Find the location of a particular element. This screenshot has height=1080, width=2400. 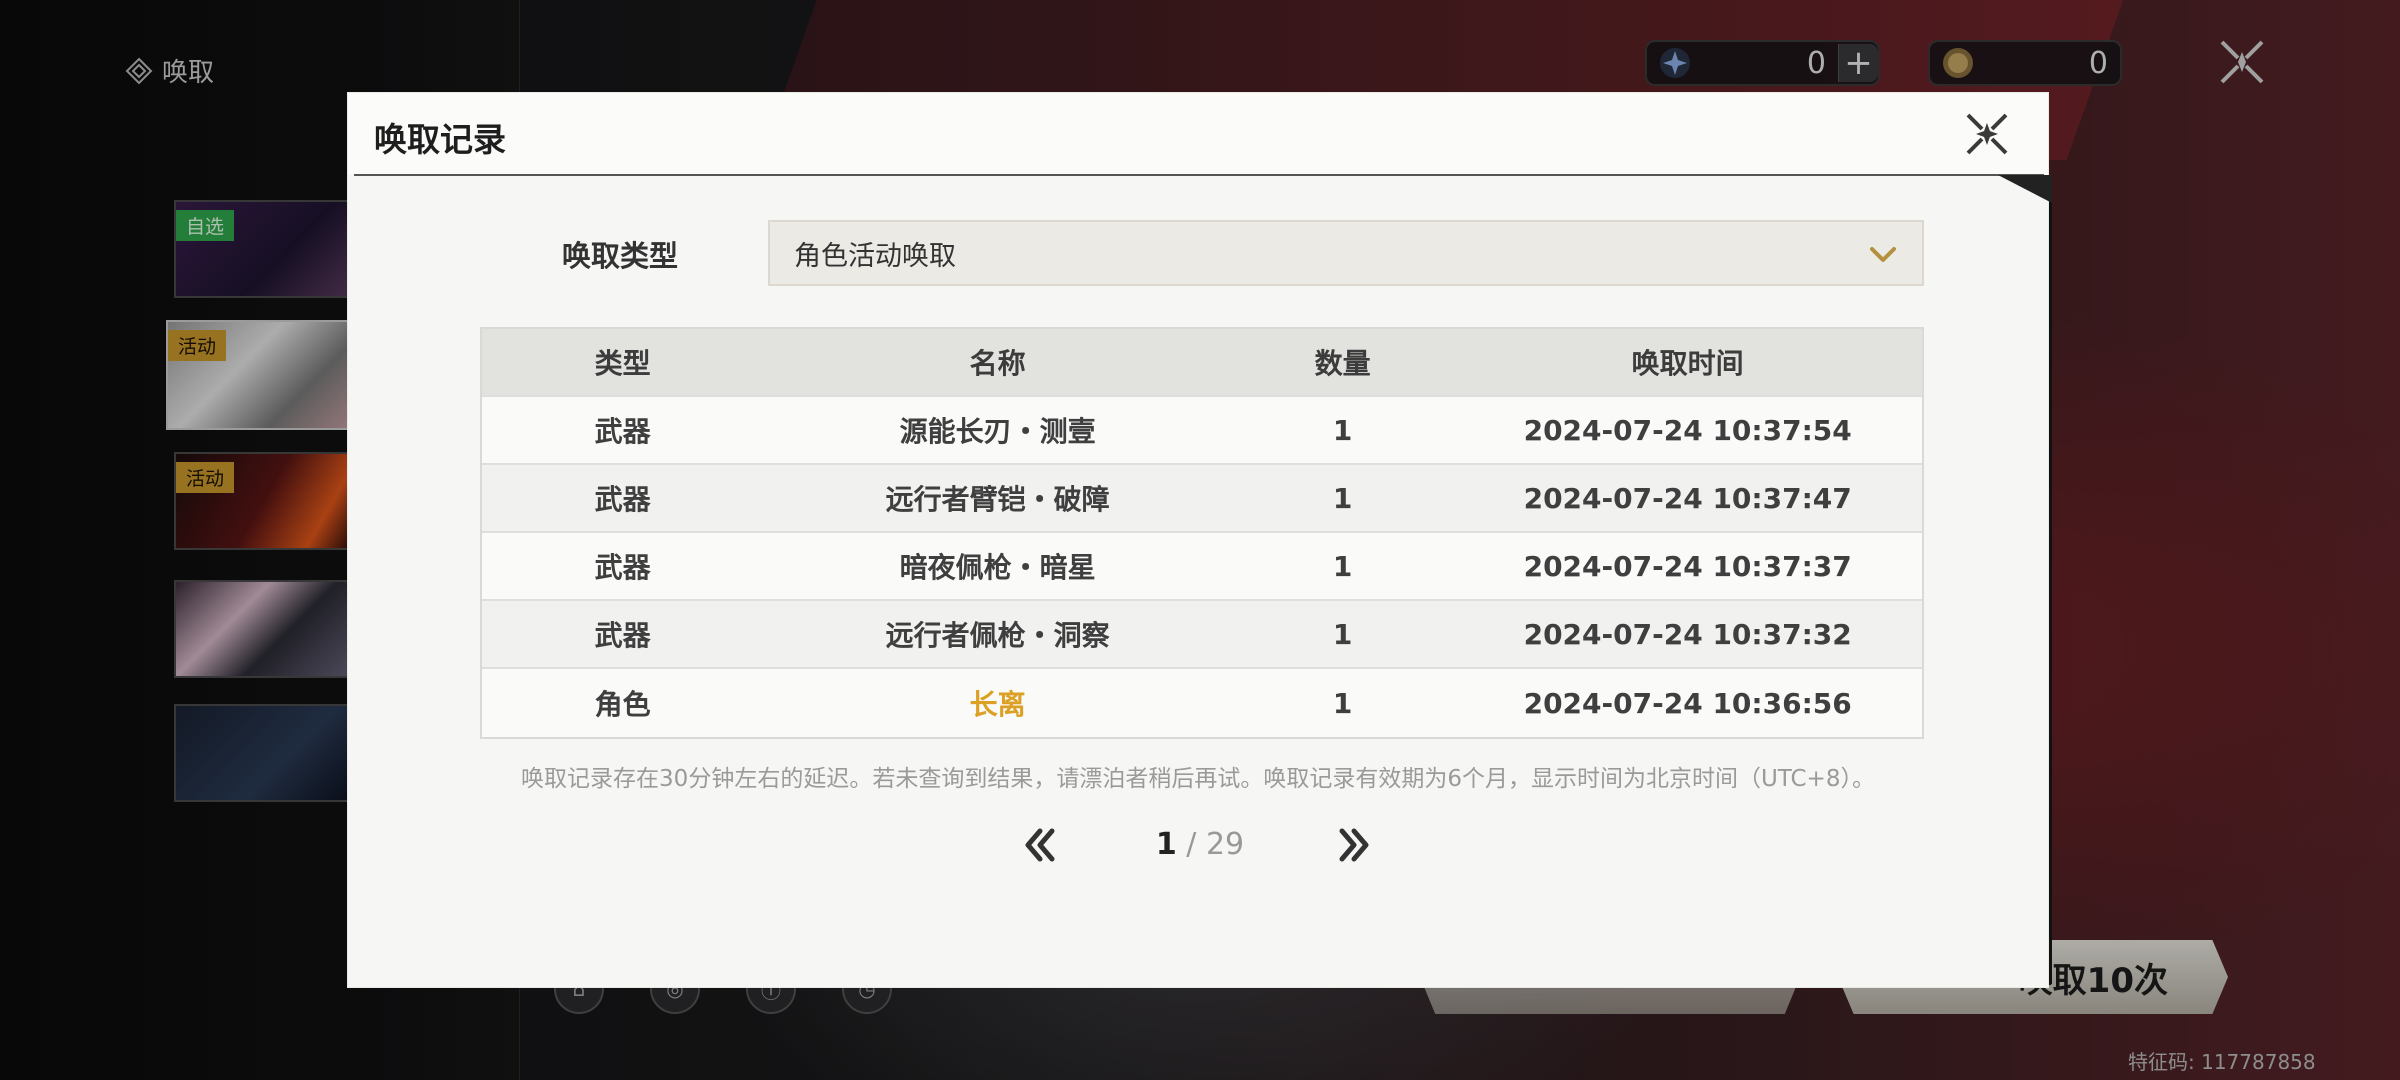

summon-type-dropdown: 角色活动唤取 is located at coordinates (1346, 253).